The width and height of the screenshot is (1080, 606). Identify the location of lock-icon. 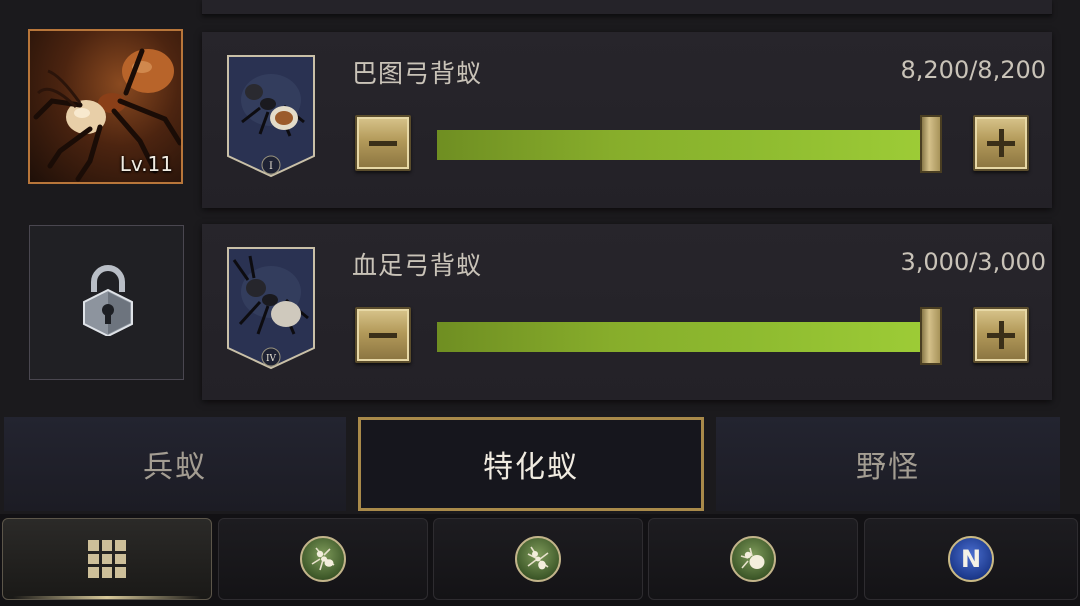
(108, 300).